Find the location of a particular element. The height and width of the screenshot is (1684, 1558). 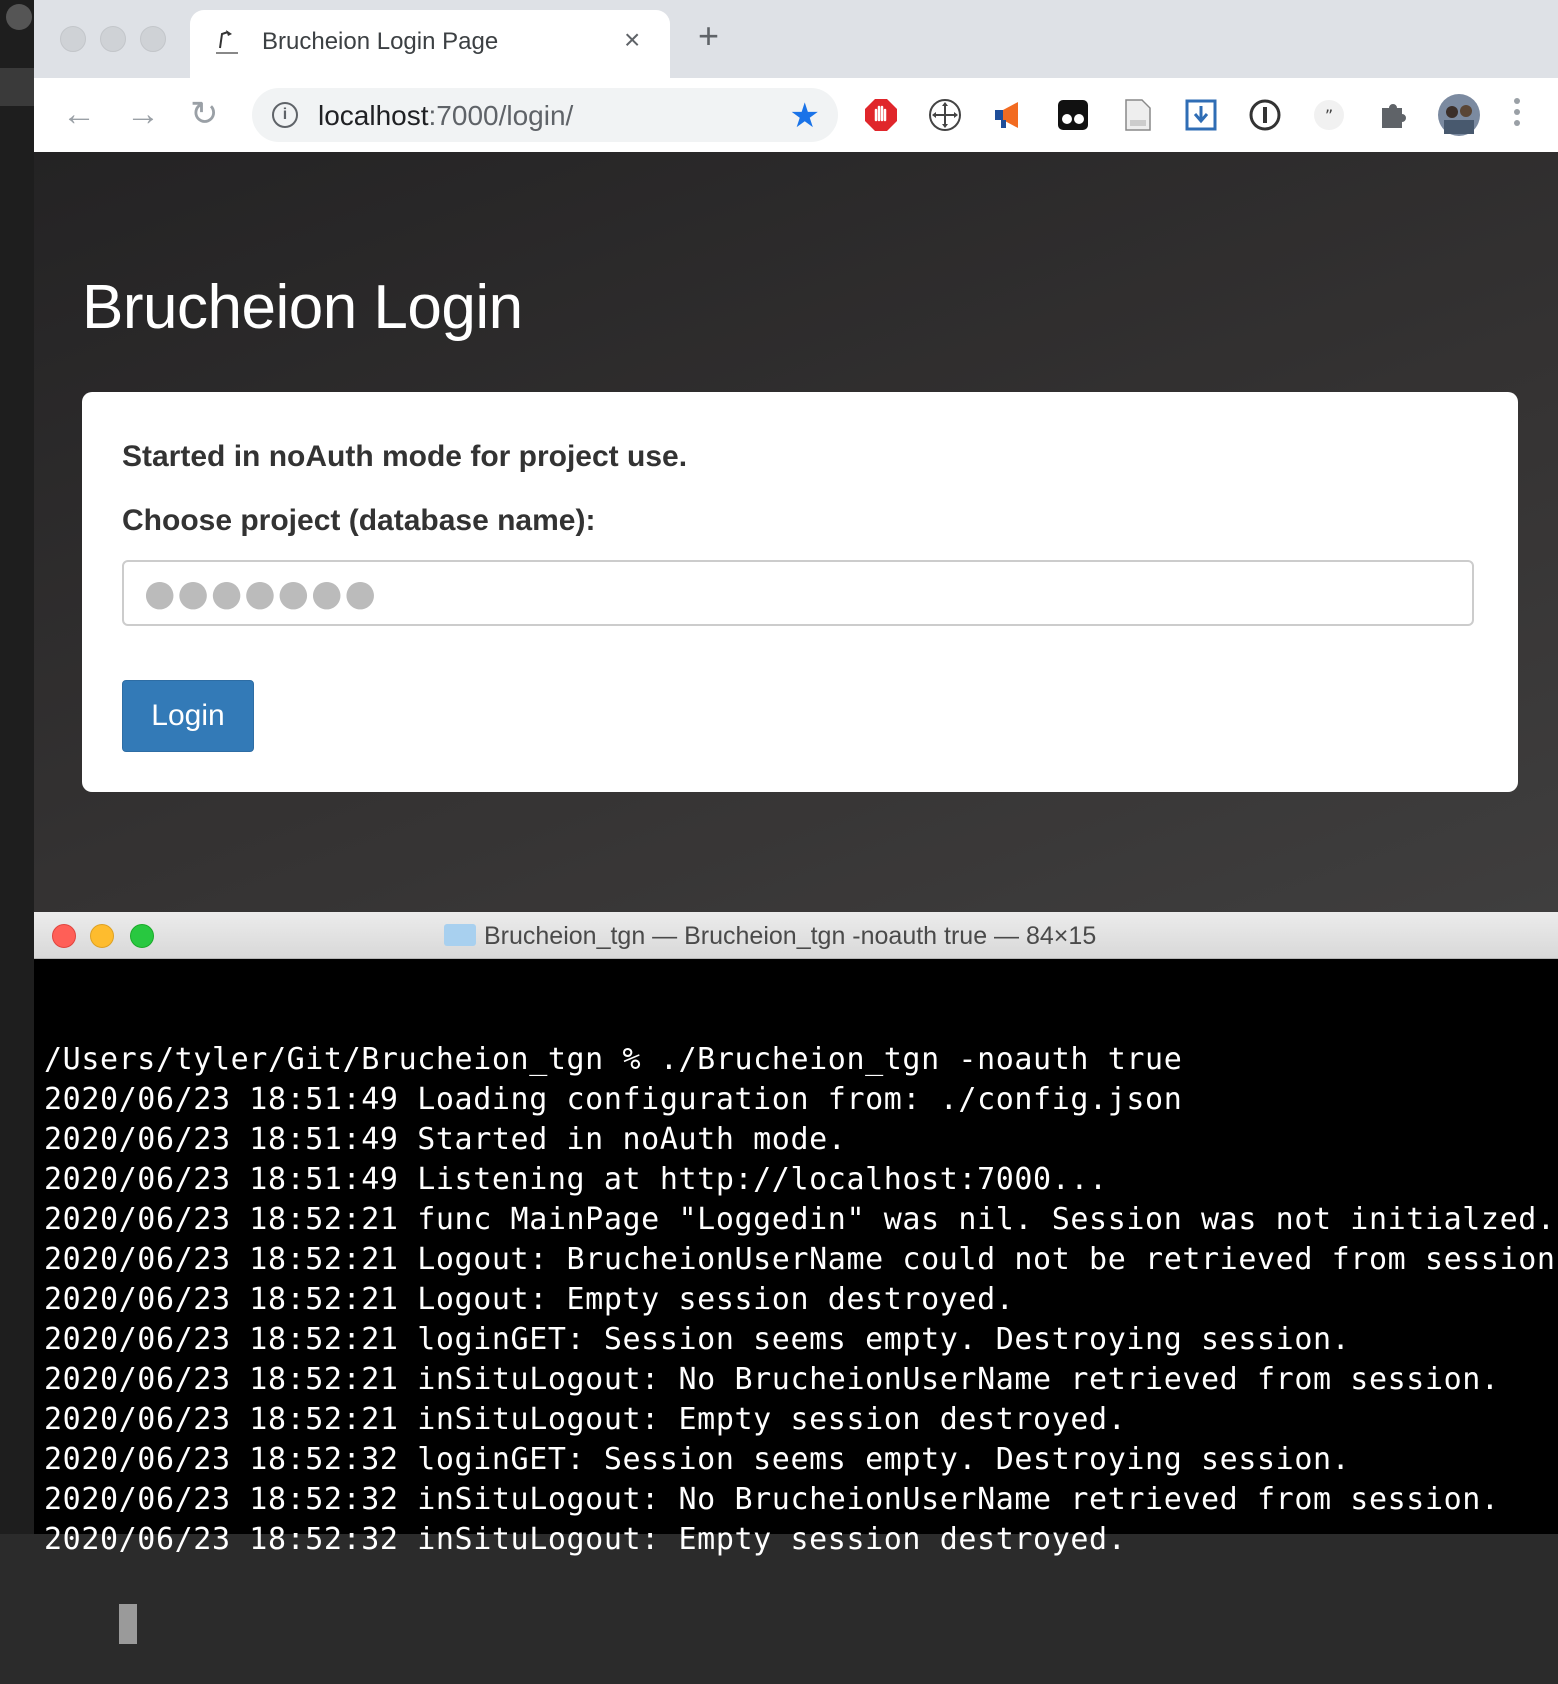

bookmark-star-icon: ★ is located at coordinates (805, 116).